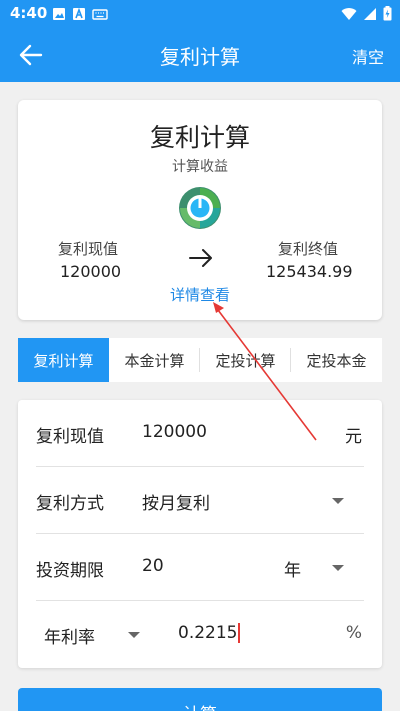  I want to click on battery-charging-icon, so click(387, 13).